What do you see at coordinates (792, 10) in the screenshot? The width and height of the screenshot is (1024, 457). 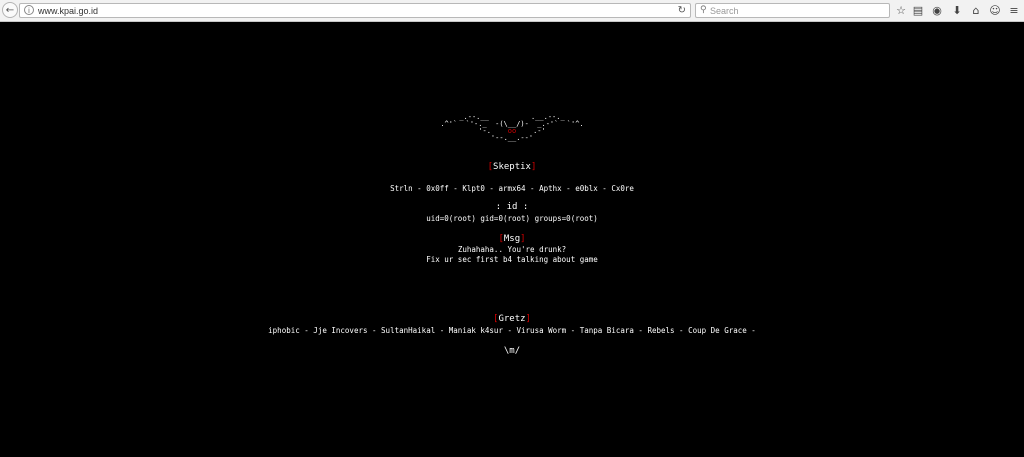 I see `search-bar: ⚲ Search` at bounding box center [792, 10].